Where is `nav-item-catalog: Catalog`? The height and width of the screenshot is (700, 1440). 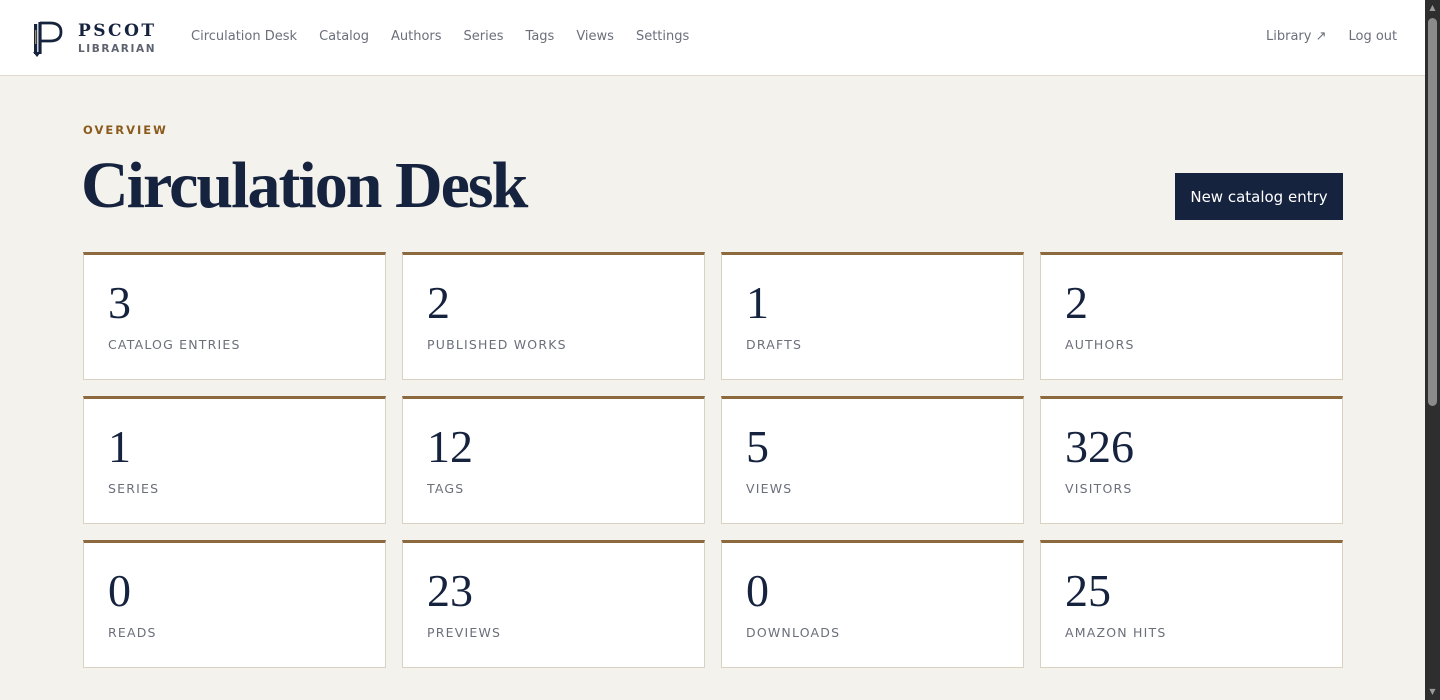 nav-item-catalog: Catalog is located at coordinates (344, 37).